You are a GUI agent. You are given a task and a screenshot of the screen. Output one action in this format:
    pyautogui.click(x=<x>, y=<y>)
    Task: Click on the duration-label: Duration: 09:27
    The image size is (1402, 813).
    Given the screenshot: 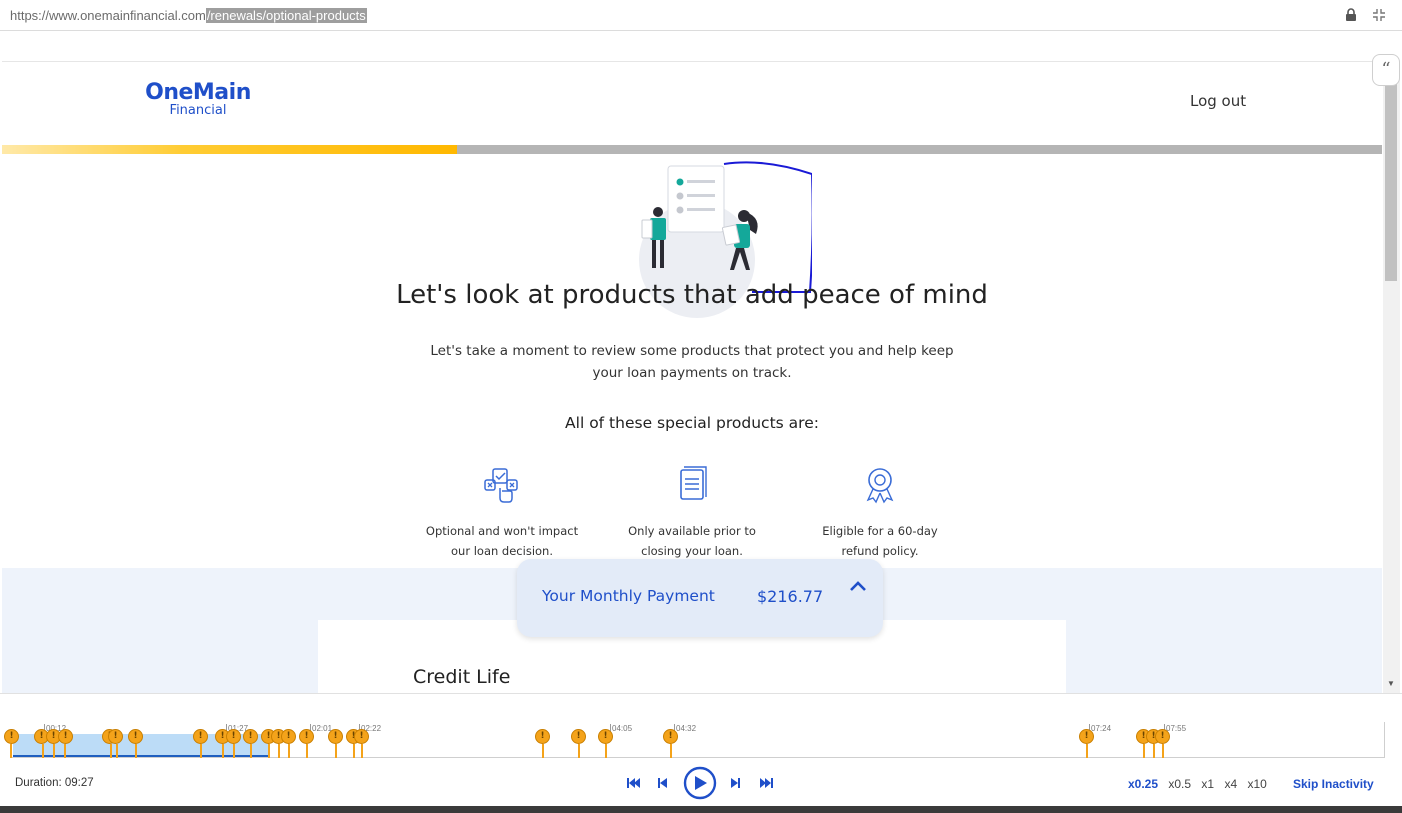 What is the action you would take?
    pyautogui.click(x=54, y=783)
    